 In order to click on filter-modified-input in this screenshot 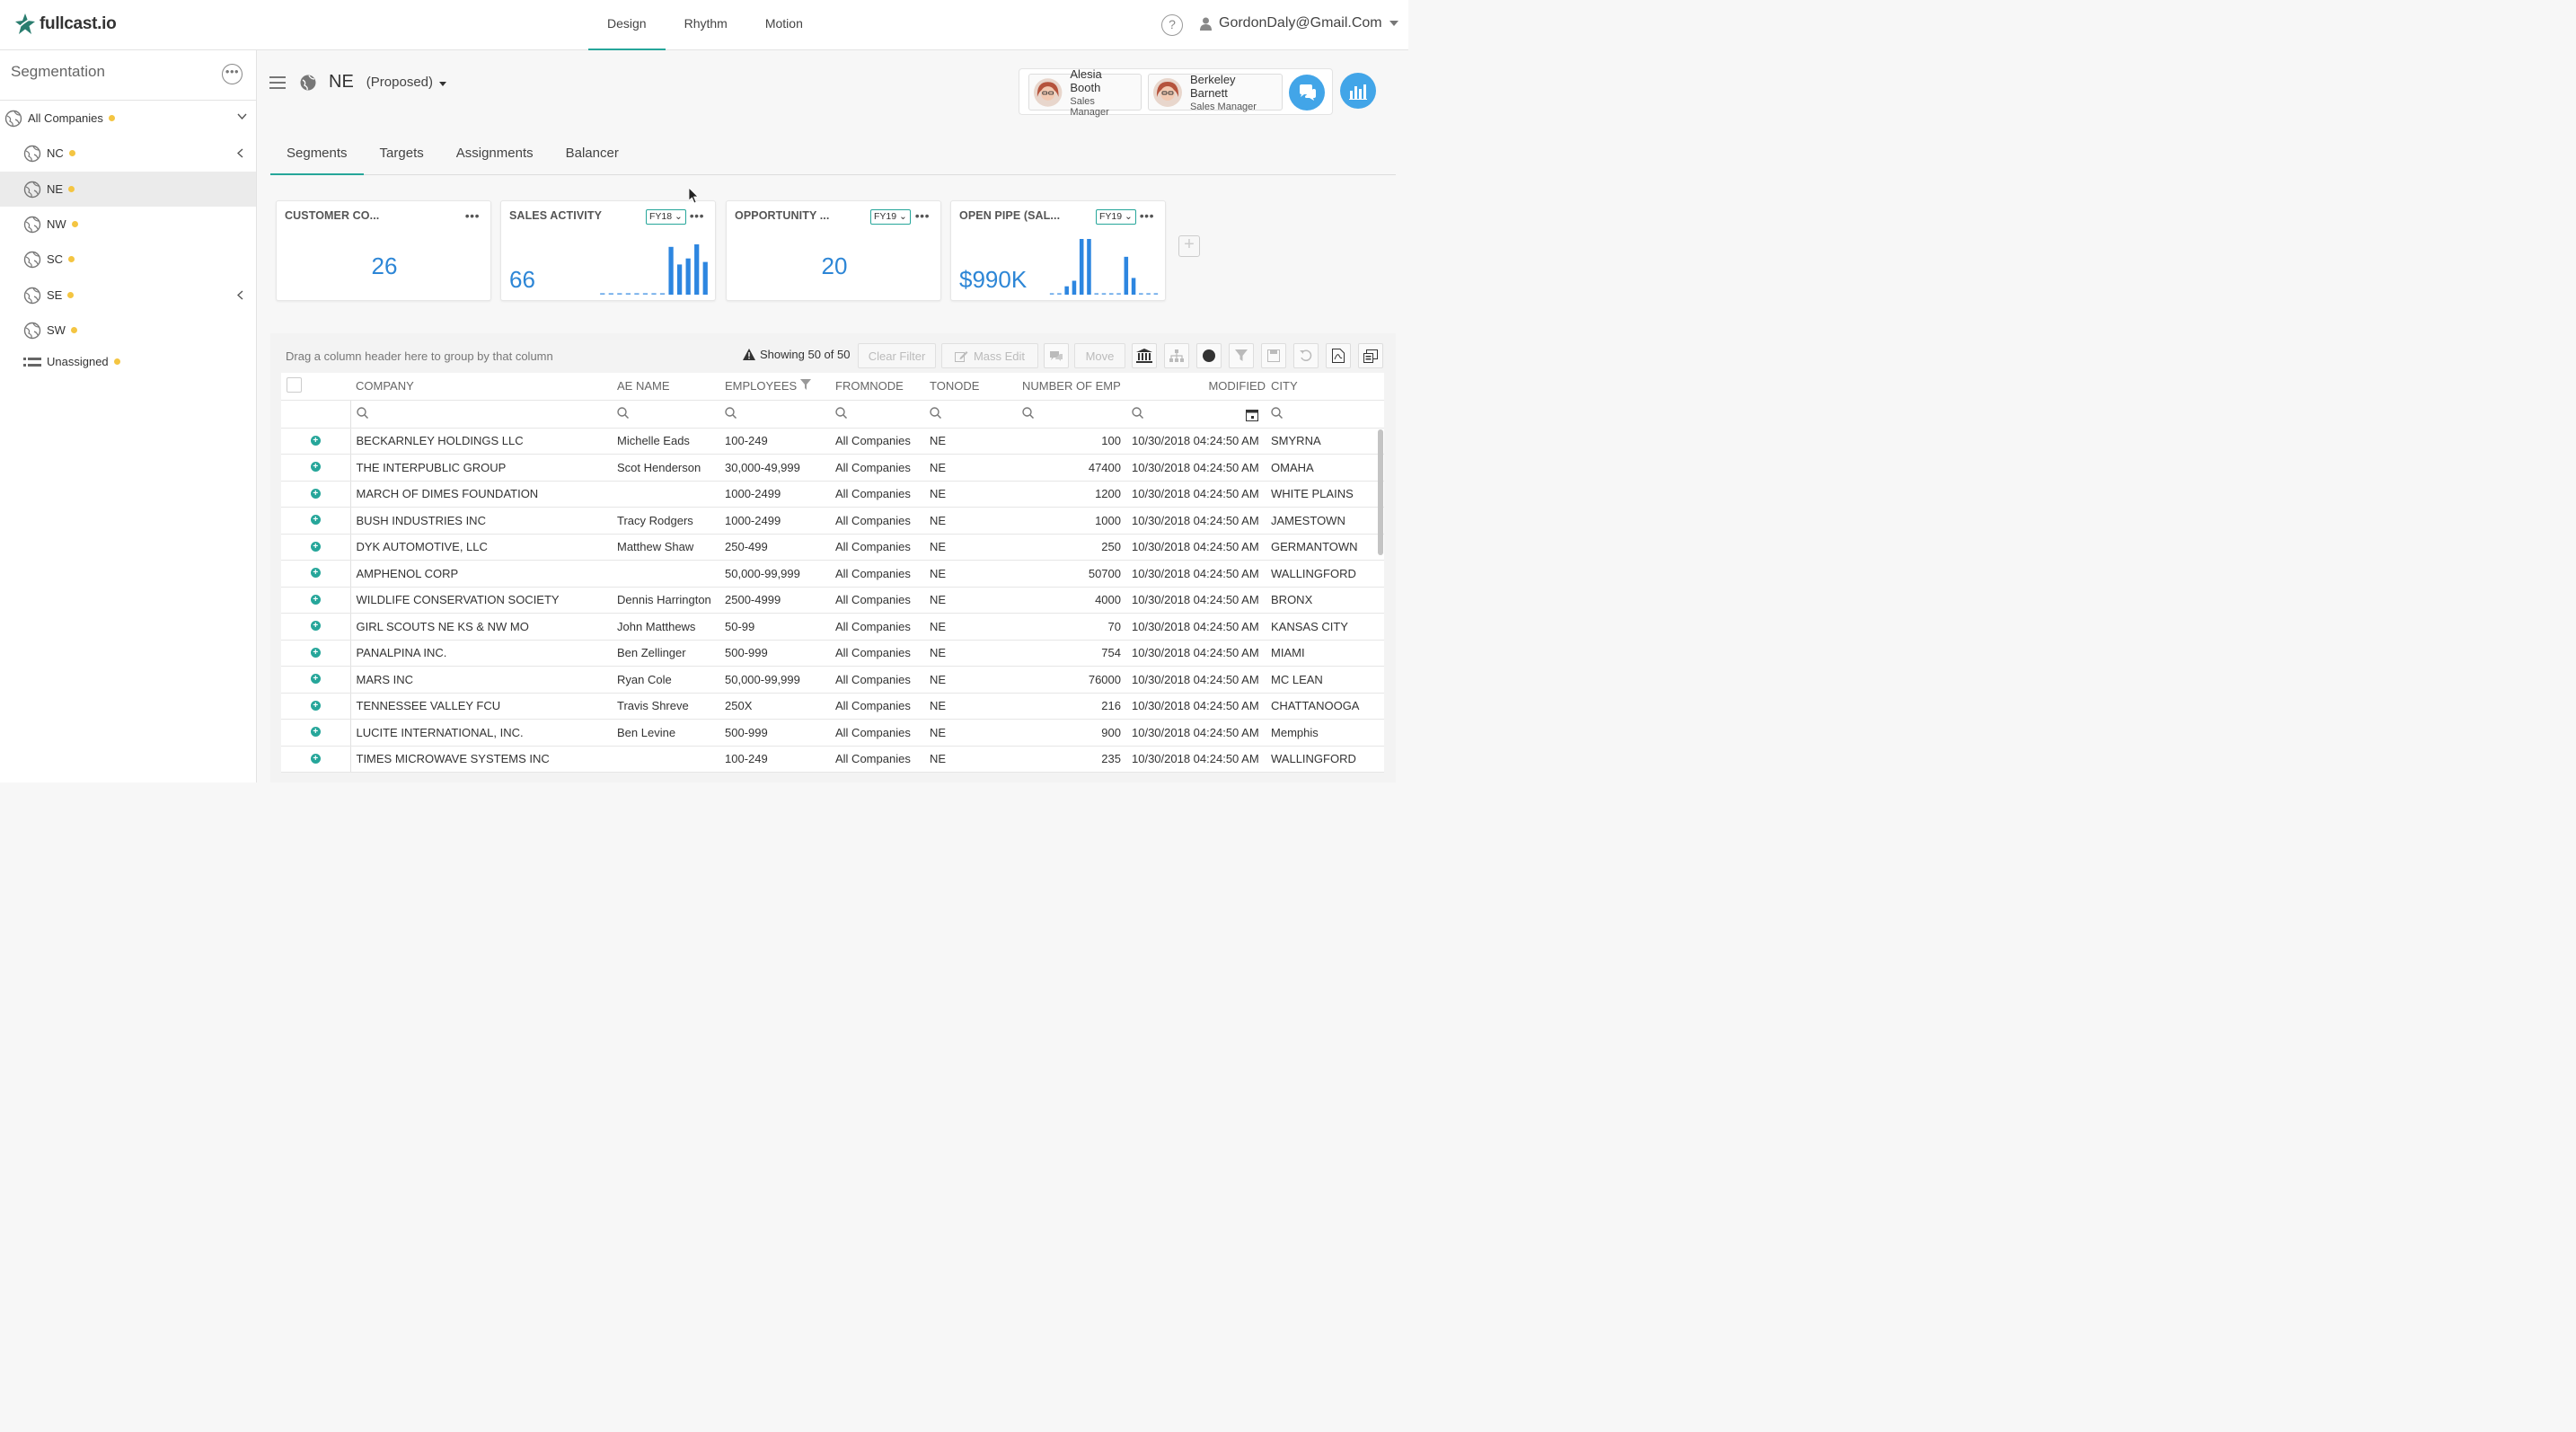, I will do `click(1196, 414)`.